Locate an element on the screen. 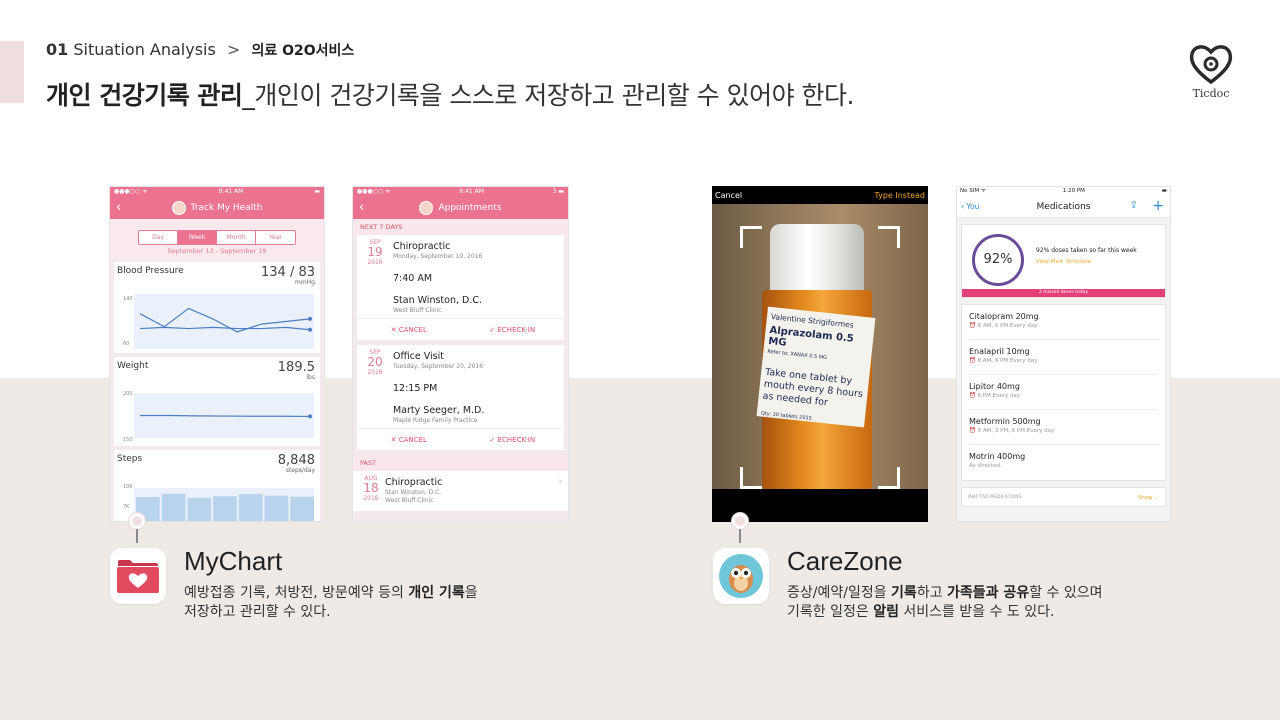 The height and width of the screenshot is (720, 1280). show-toggle: Show ⌄ is located at coordinates (1148, 498).